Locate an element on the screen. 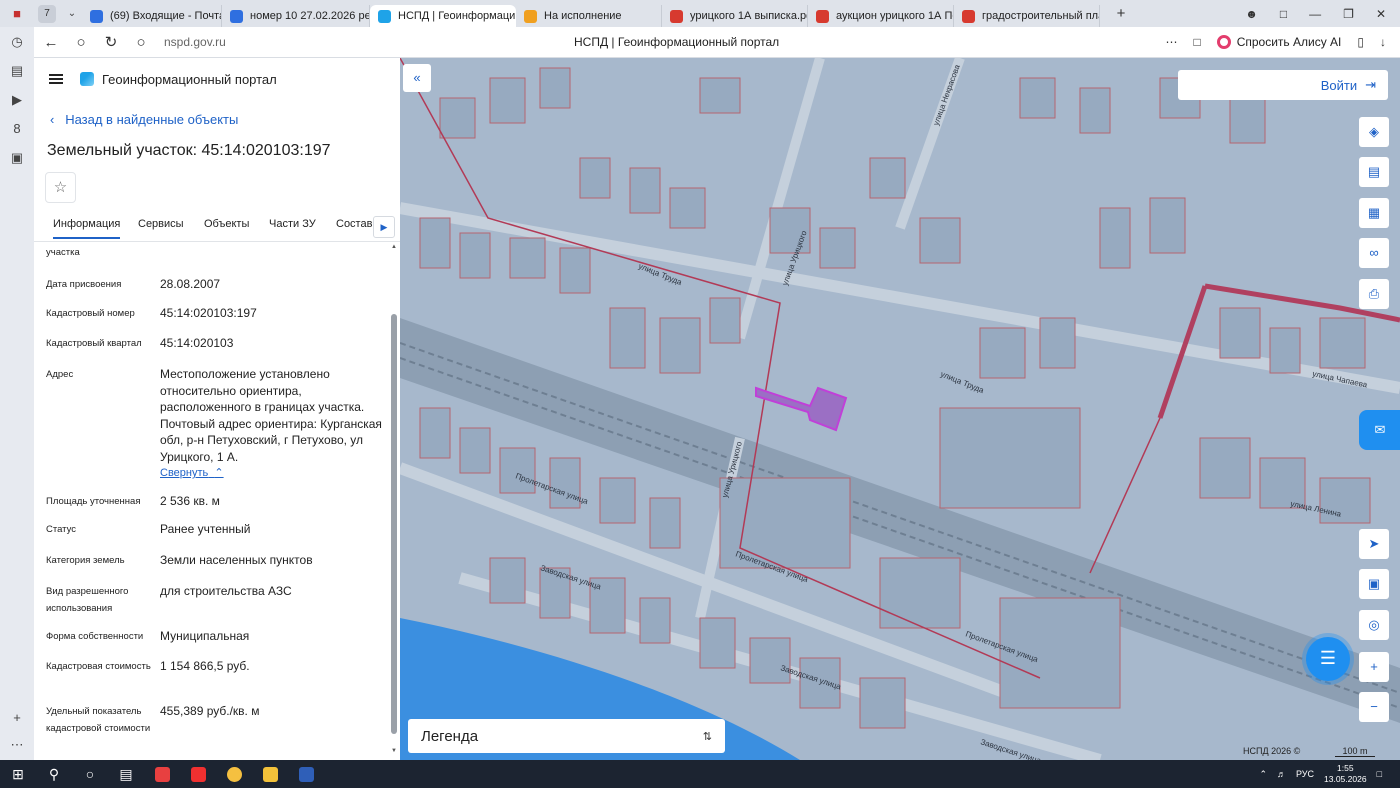 The height and width of the screenshot is (788, 1400). selected-parcel is located at coordinates (801, 409).